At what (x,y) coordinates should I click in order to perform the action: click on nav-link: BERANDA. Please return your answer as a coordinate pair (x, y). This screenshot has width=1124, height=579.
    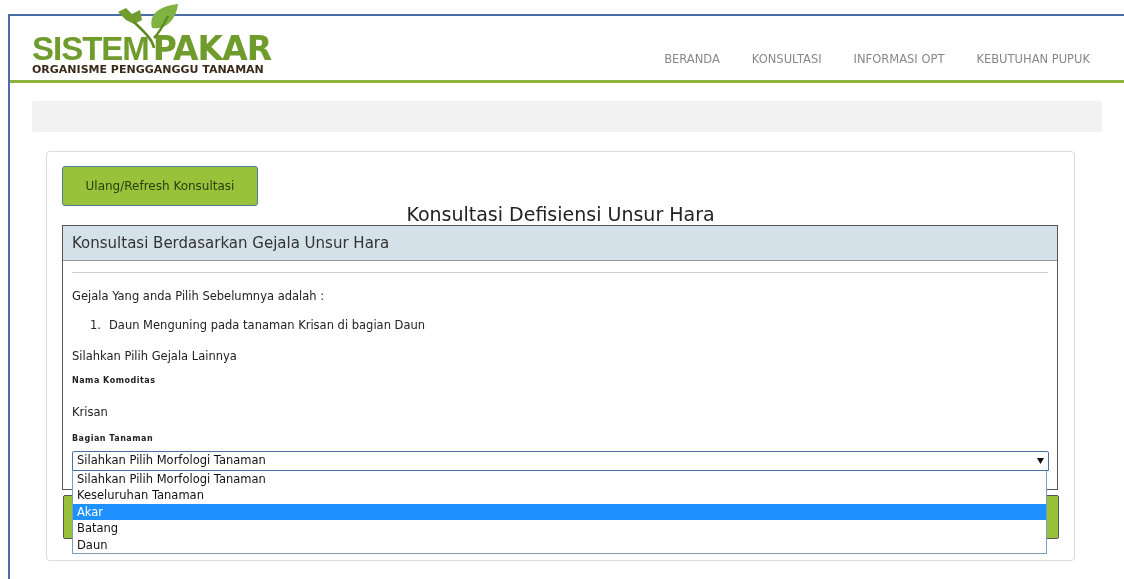
    Looking at the image, I should click on (692, 59).